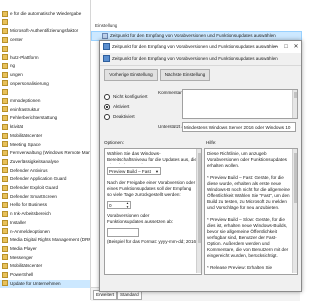 The width and height of the screenshot is (320, 301). What do you see at coordinates (134, 171) in the screenshot?
I see `branch-readiness-select: Preview Build – Fast ▼` at bounding box center [134, 171].